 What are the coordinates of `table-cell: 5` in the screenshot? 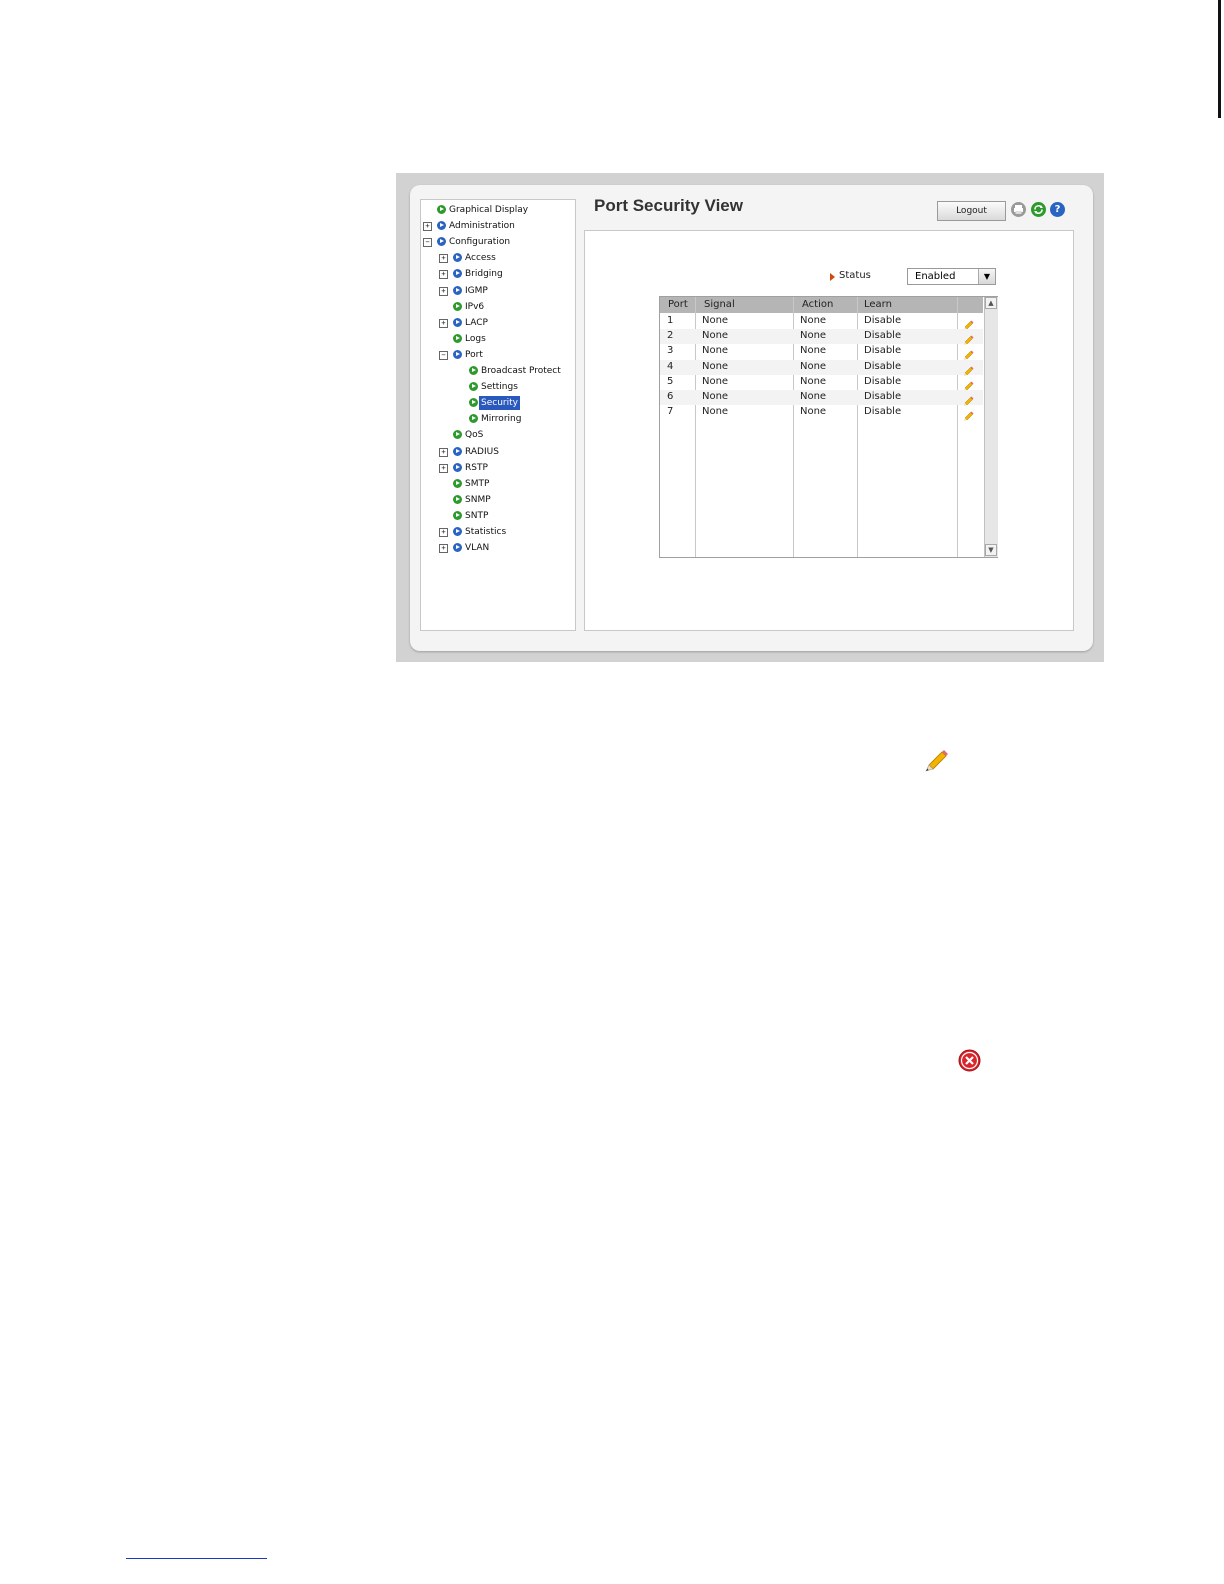 It's located at (670, 381).